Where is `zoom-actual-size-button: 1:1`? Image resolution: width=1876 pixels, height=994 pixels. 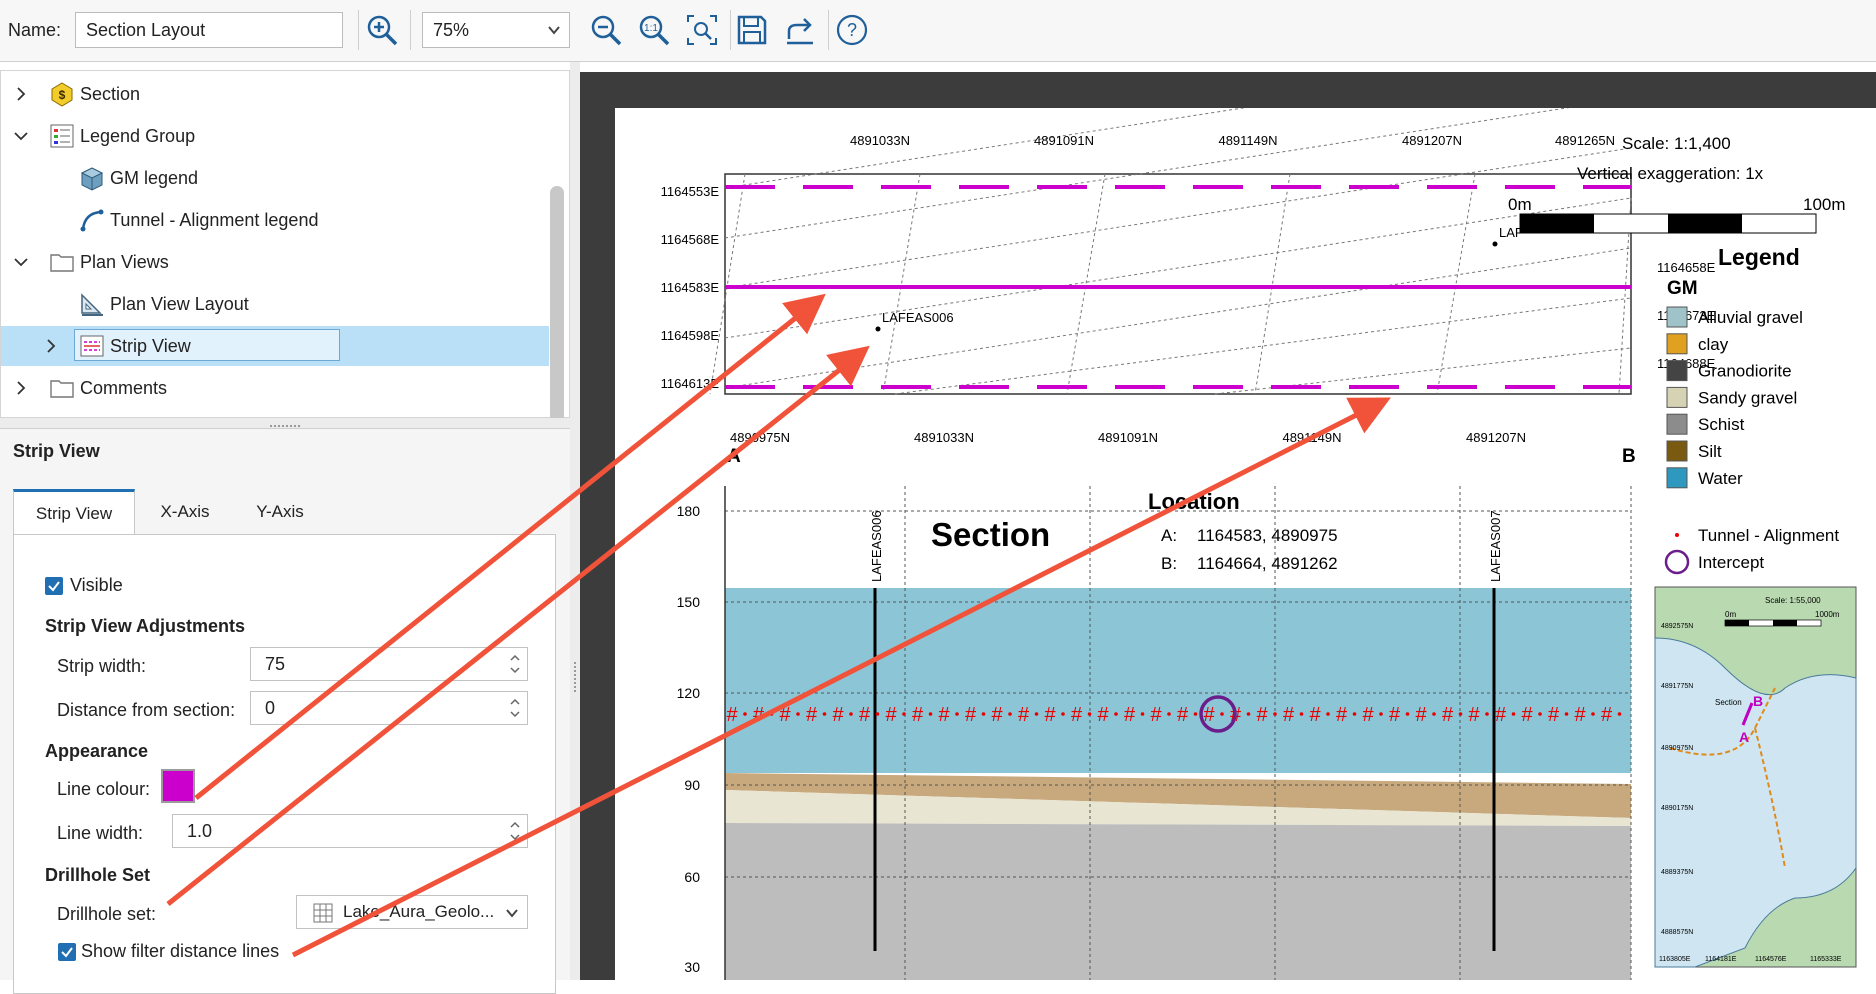 zoom-actual-size-button: 1:1 is located at coordinates (654, 30).